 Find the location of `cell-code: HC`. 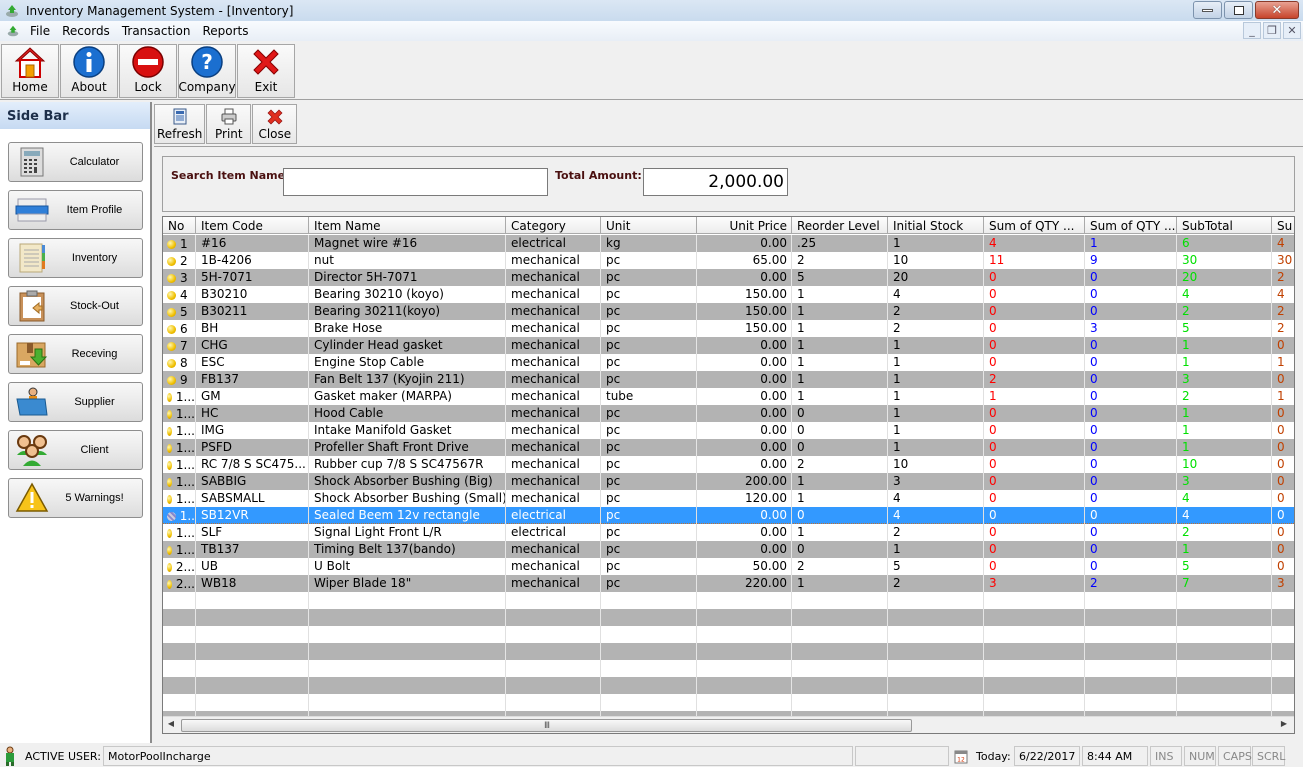

cell-code: HC is located at coordinates (252, 413).